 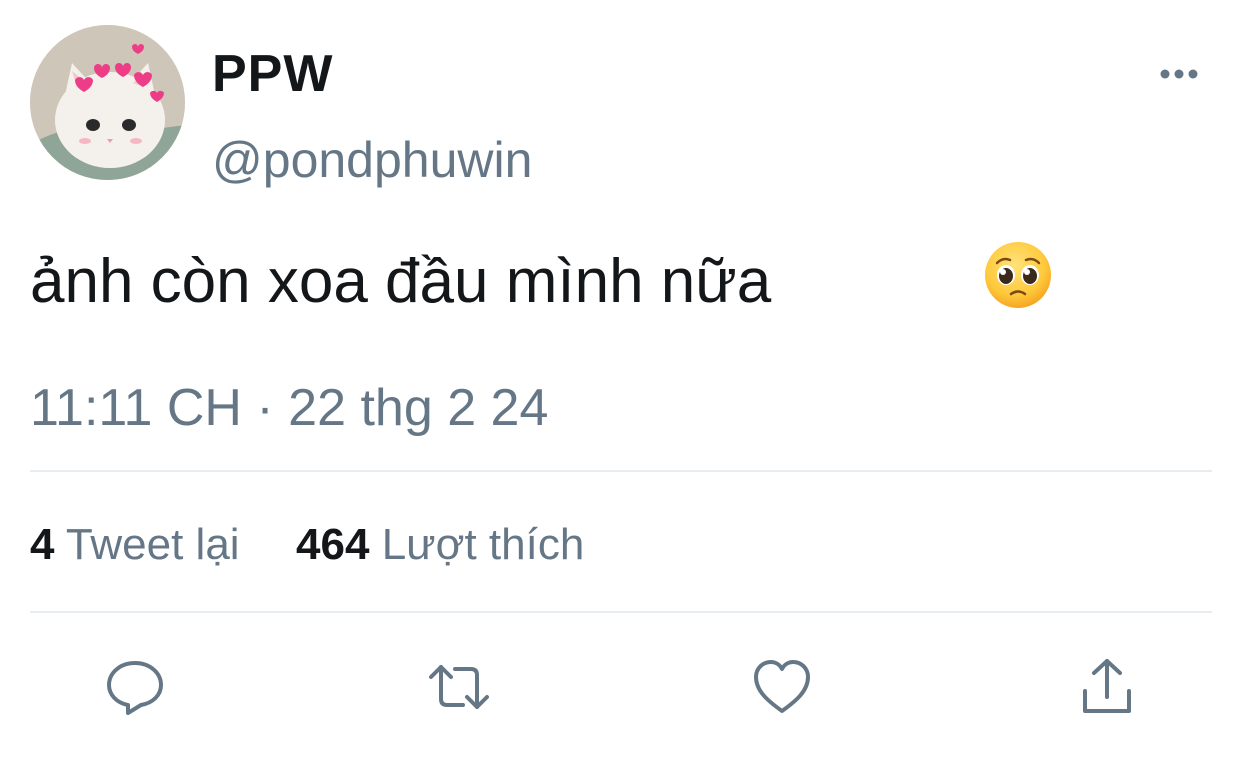 What do you see at coordinates (333, 544) in the screenshot?
I see `like-count: 464` at bounding box center [333, 544].